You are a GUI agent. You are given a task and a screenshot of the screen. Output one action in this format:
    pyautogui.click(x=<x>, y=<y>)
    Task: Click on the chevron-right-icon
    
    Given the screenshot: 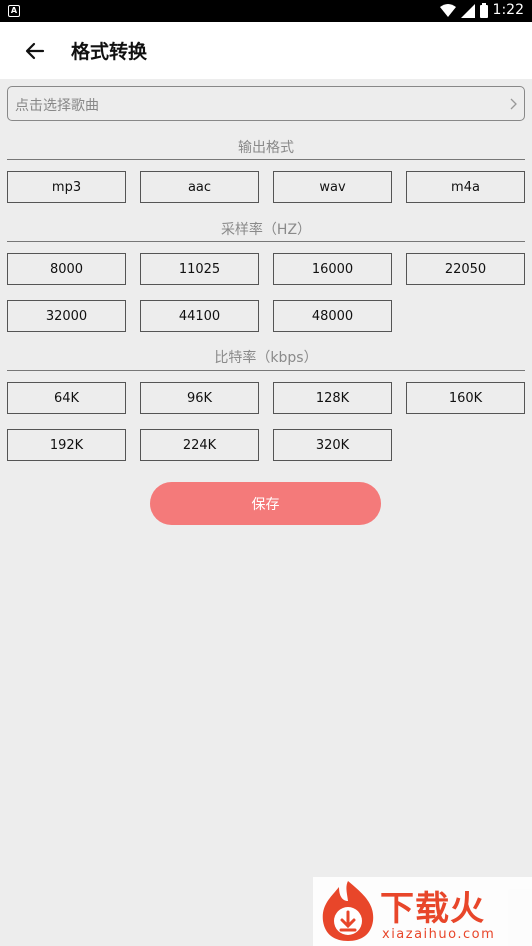 What is the action you would take?
    pyautogui.click(x=513, y=104)
    